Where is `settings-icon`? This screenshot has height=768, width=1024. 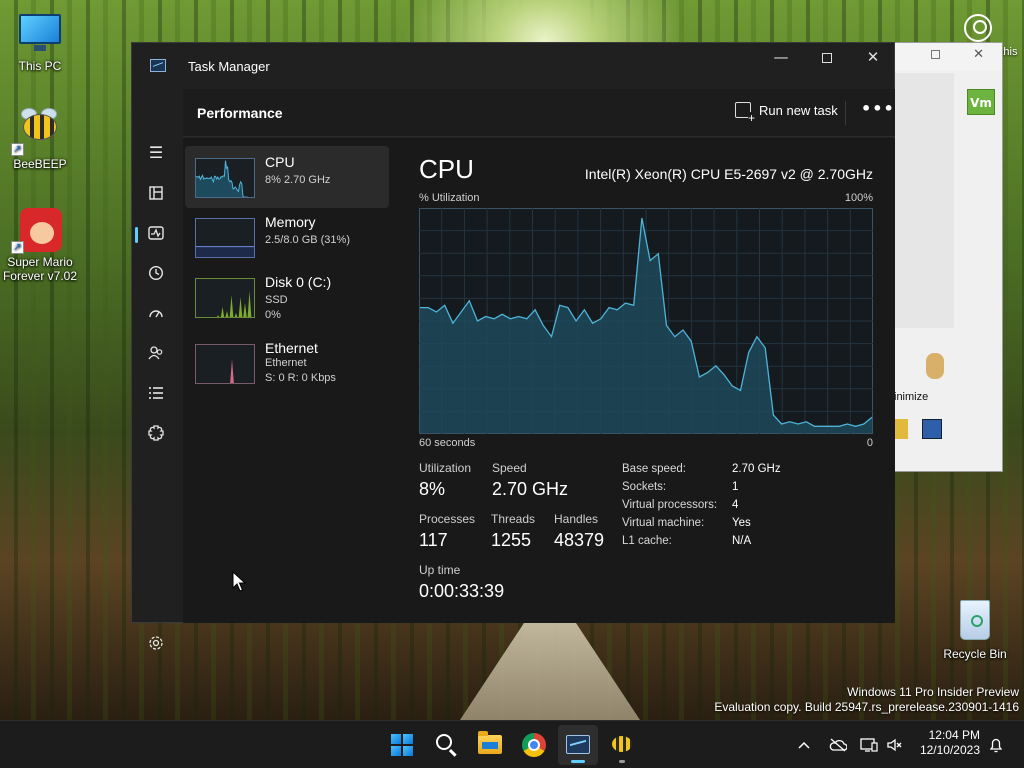
settings-icon is located at coordinates (156, 643).